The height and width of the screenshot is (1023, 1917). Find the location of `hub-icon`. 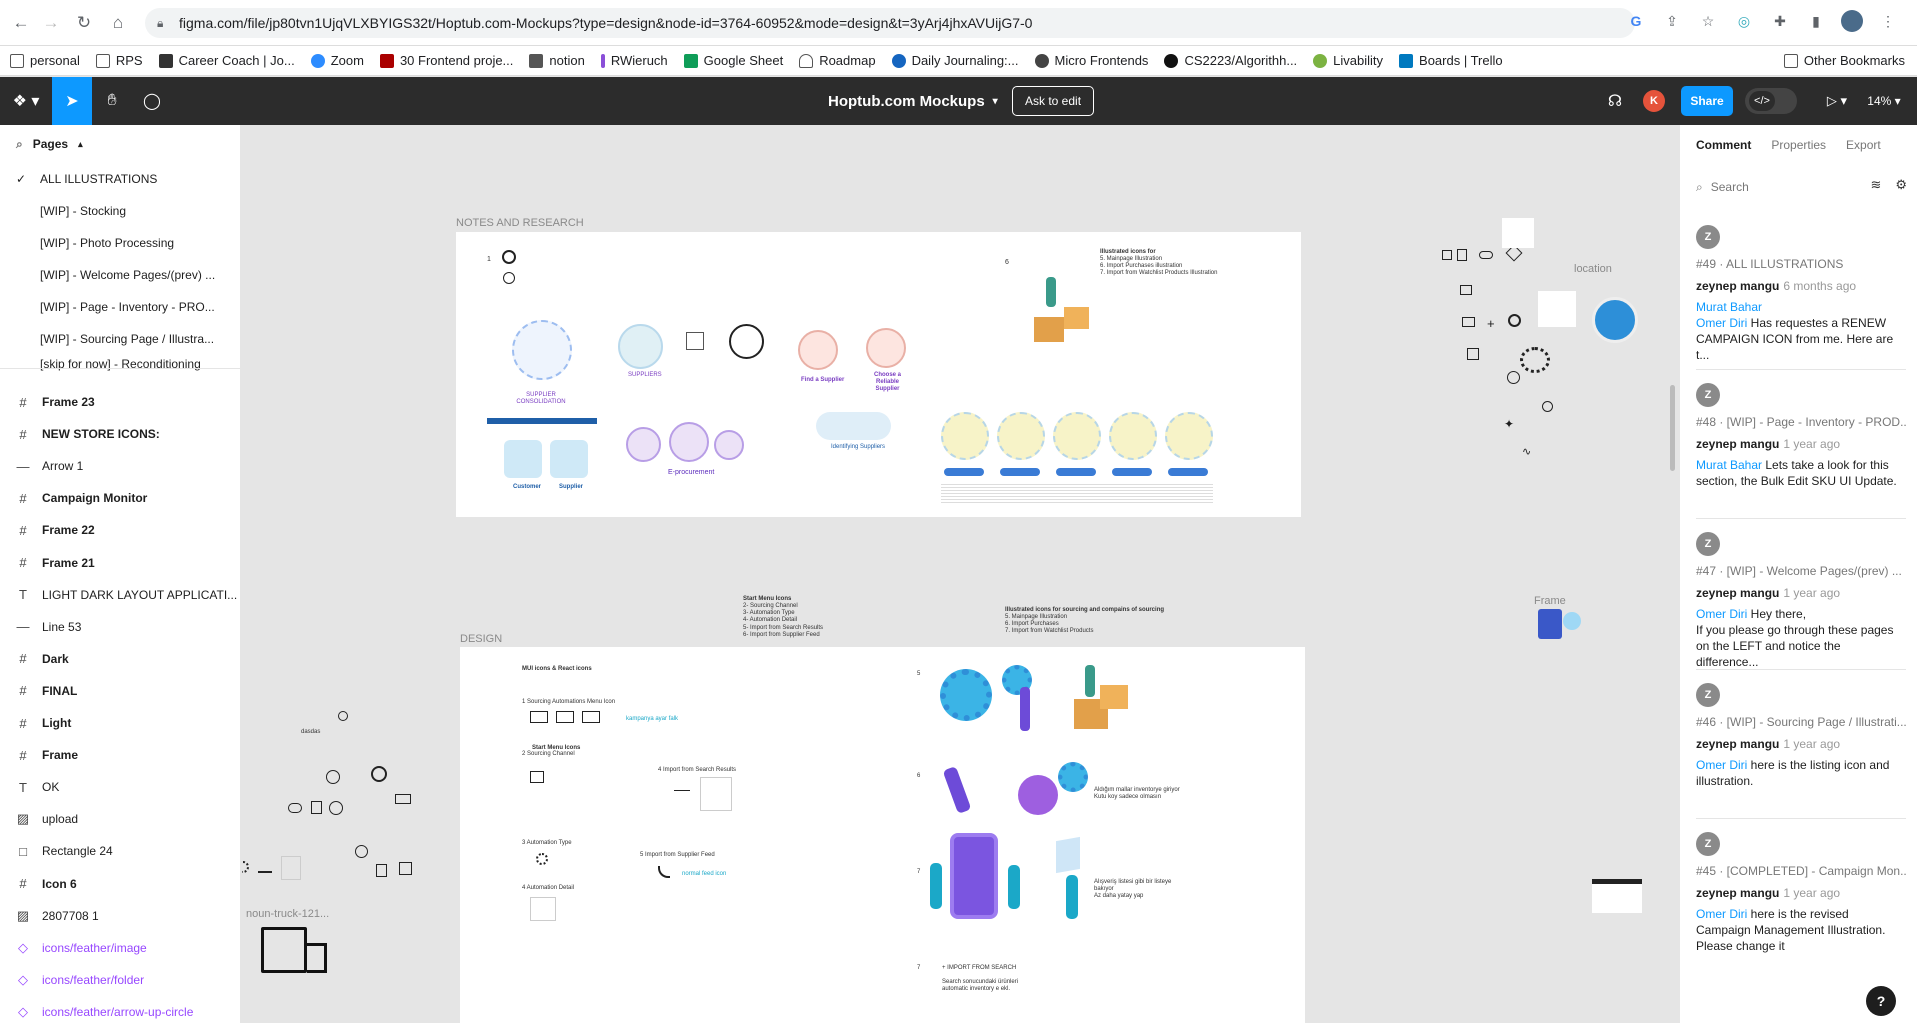

hub-icon is located at coordinates (333, 777).